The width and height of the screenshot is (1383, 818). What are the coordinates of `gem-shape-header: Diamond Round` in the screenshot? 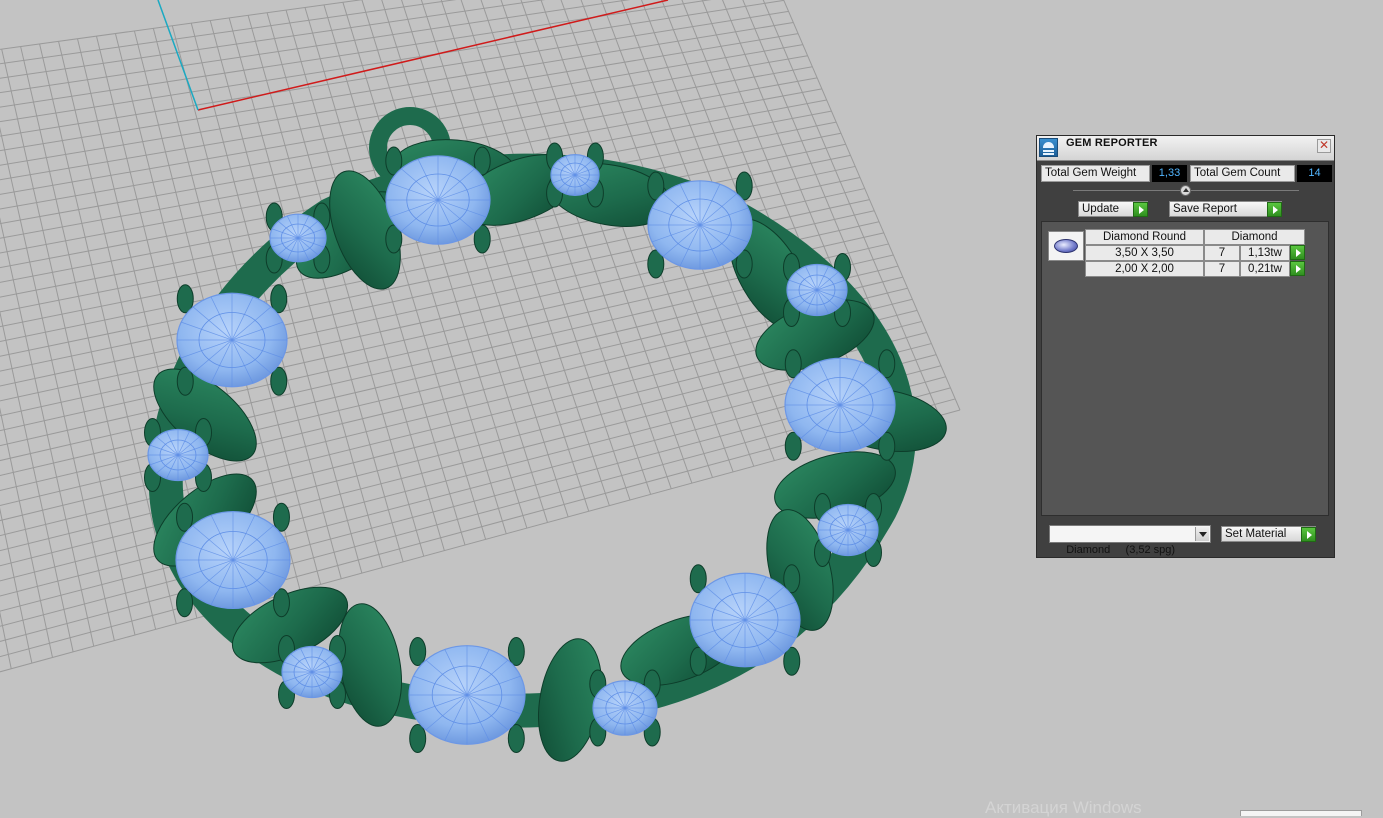 It's located at (1144, 237).